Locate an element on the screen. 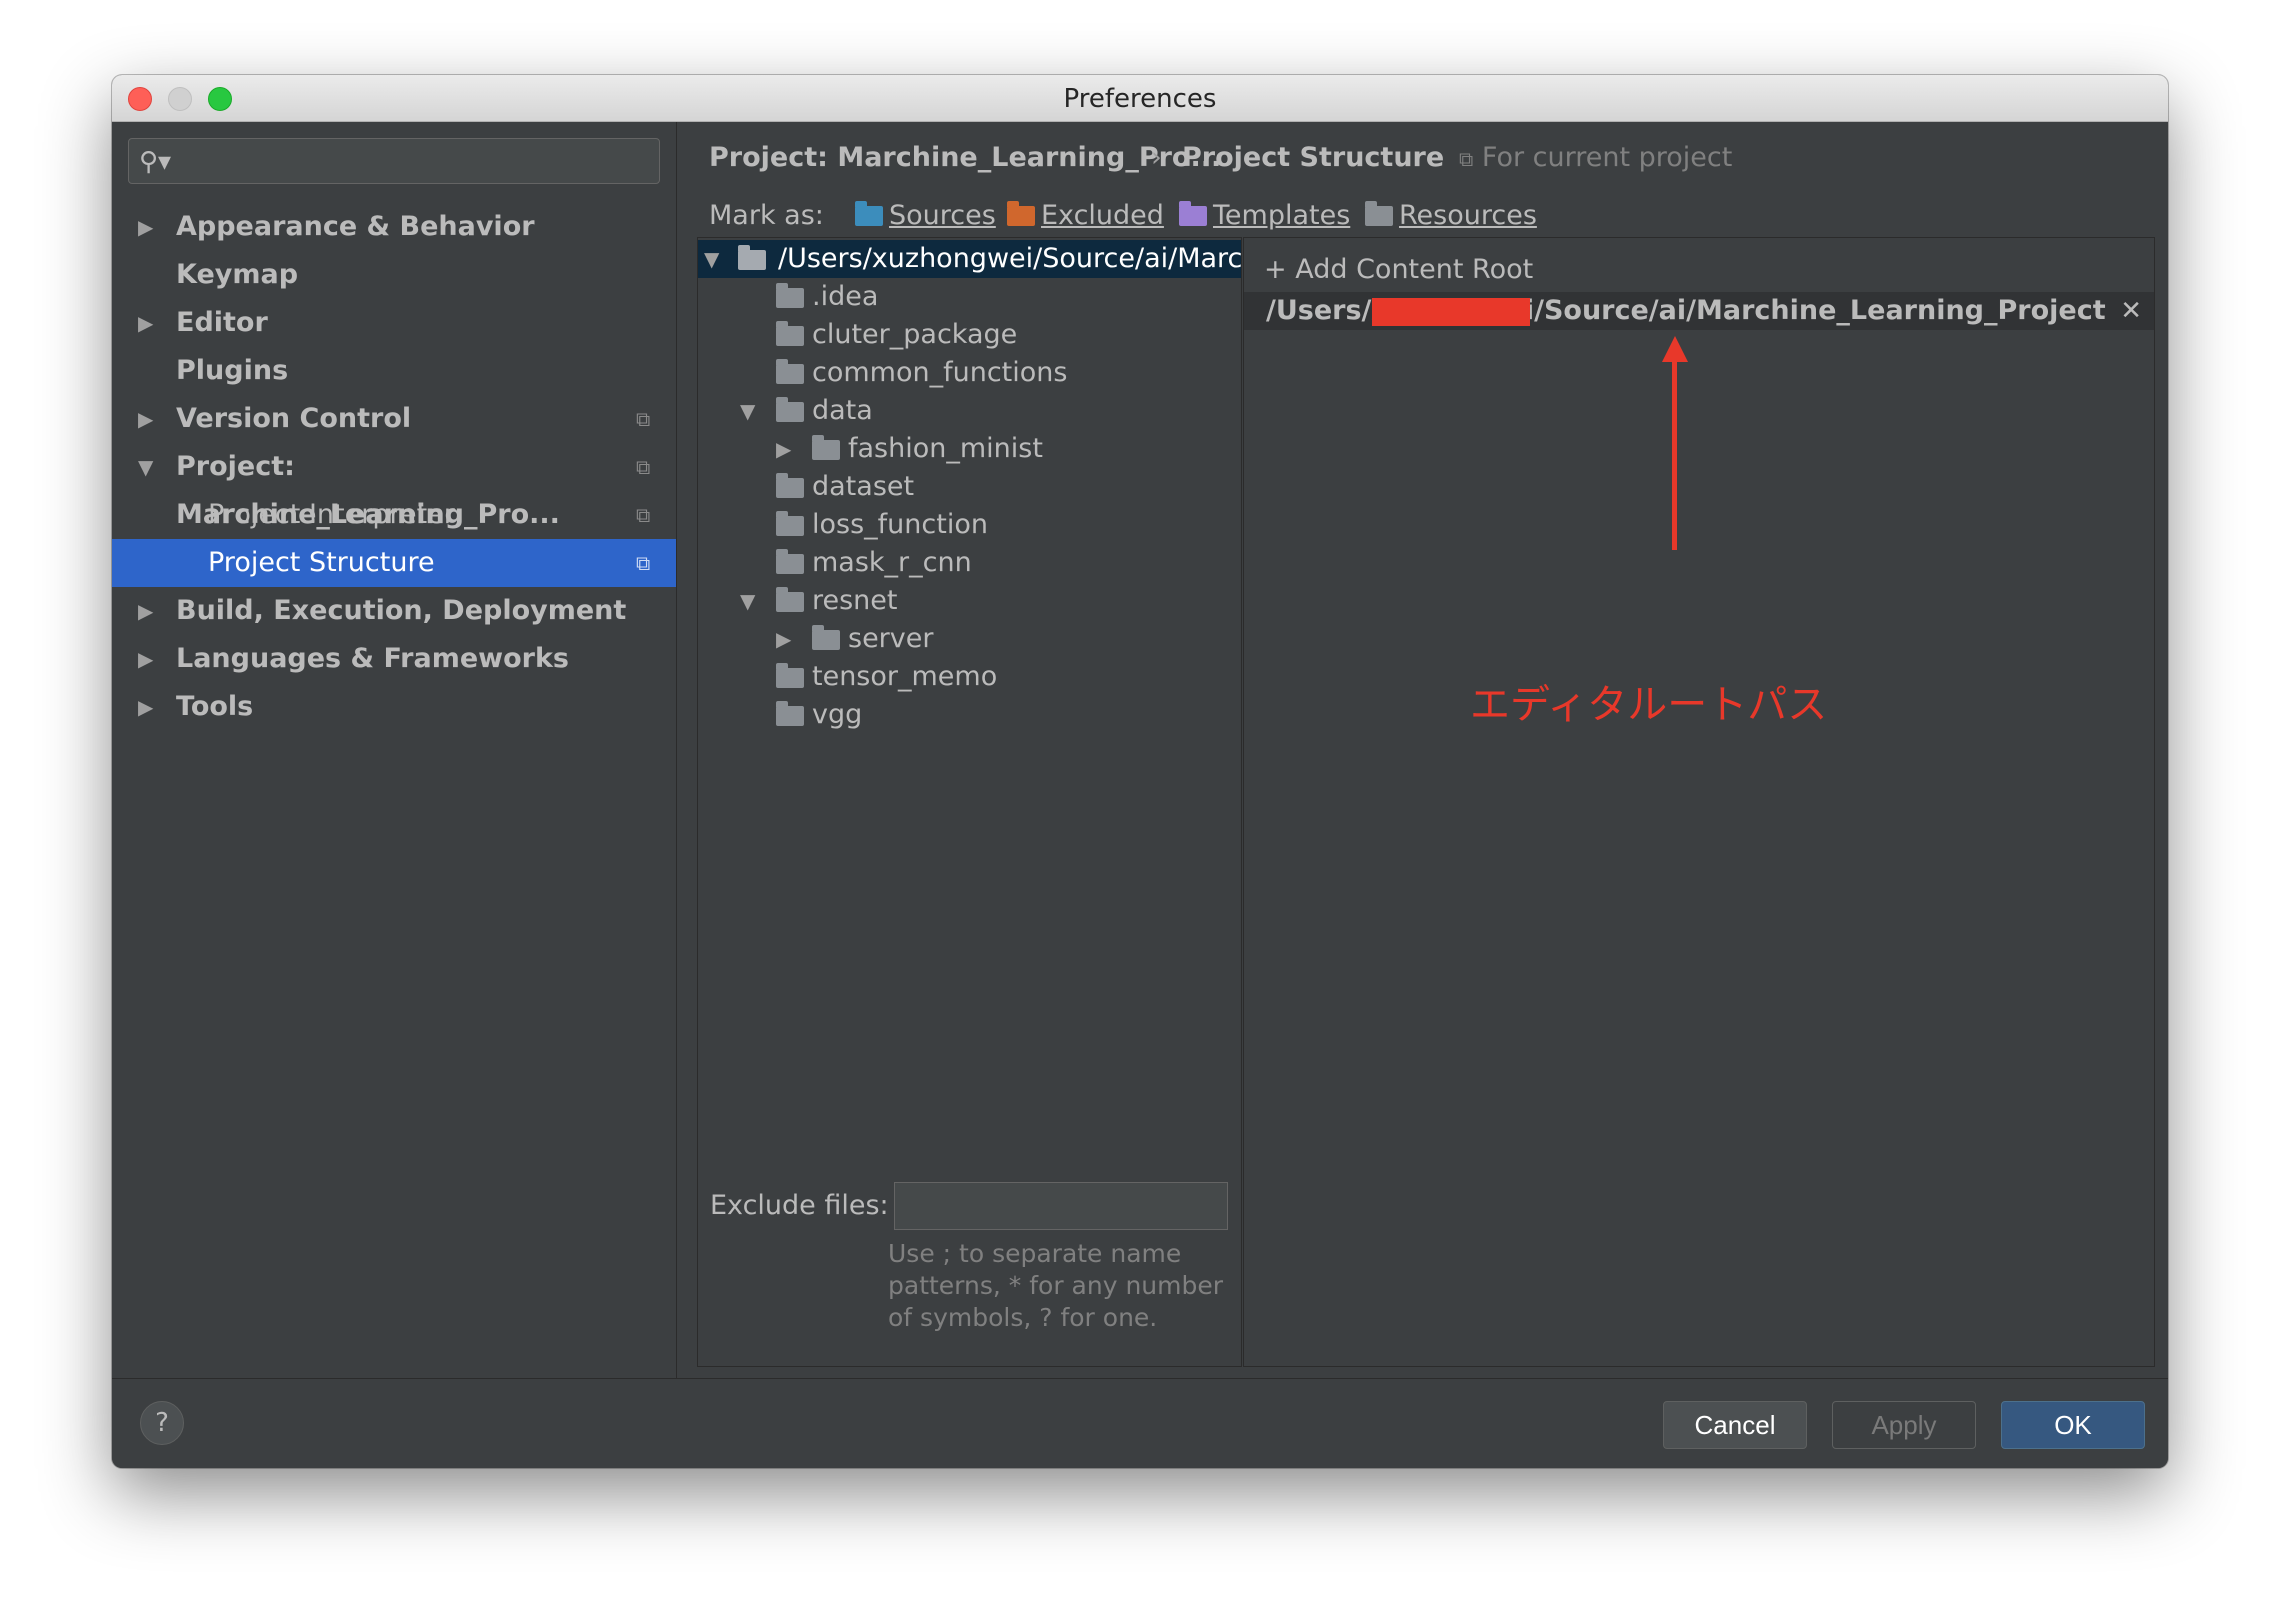 This screenshot has width=2278, height=1616. tree-item-data: ▼ data is located at coordinates (969, 411).